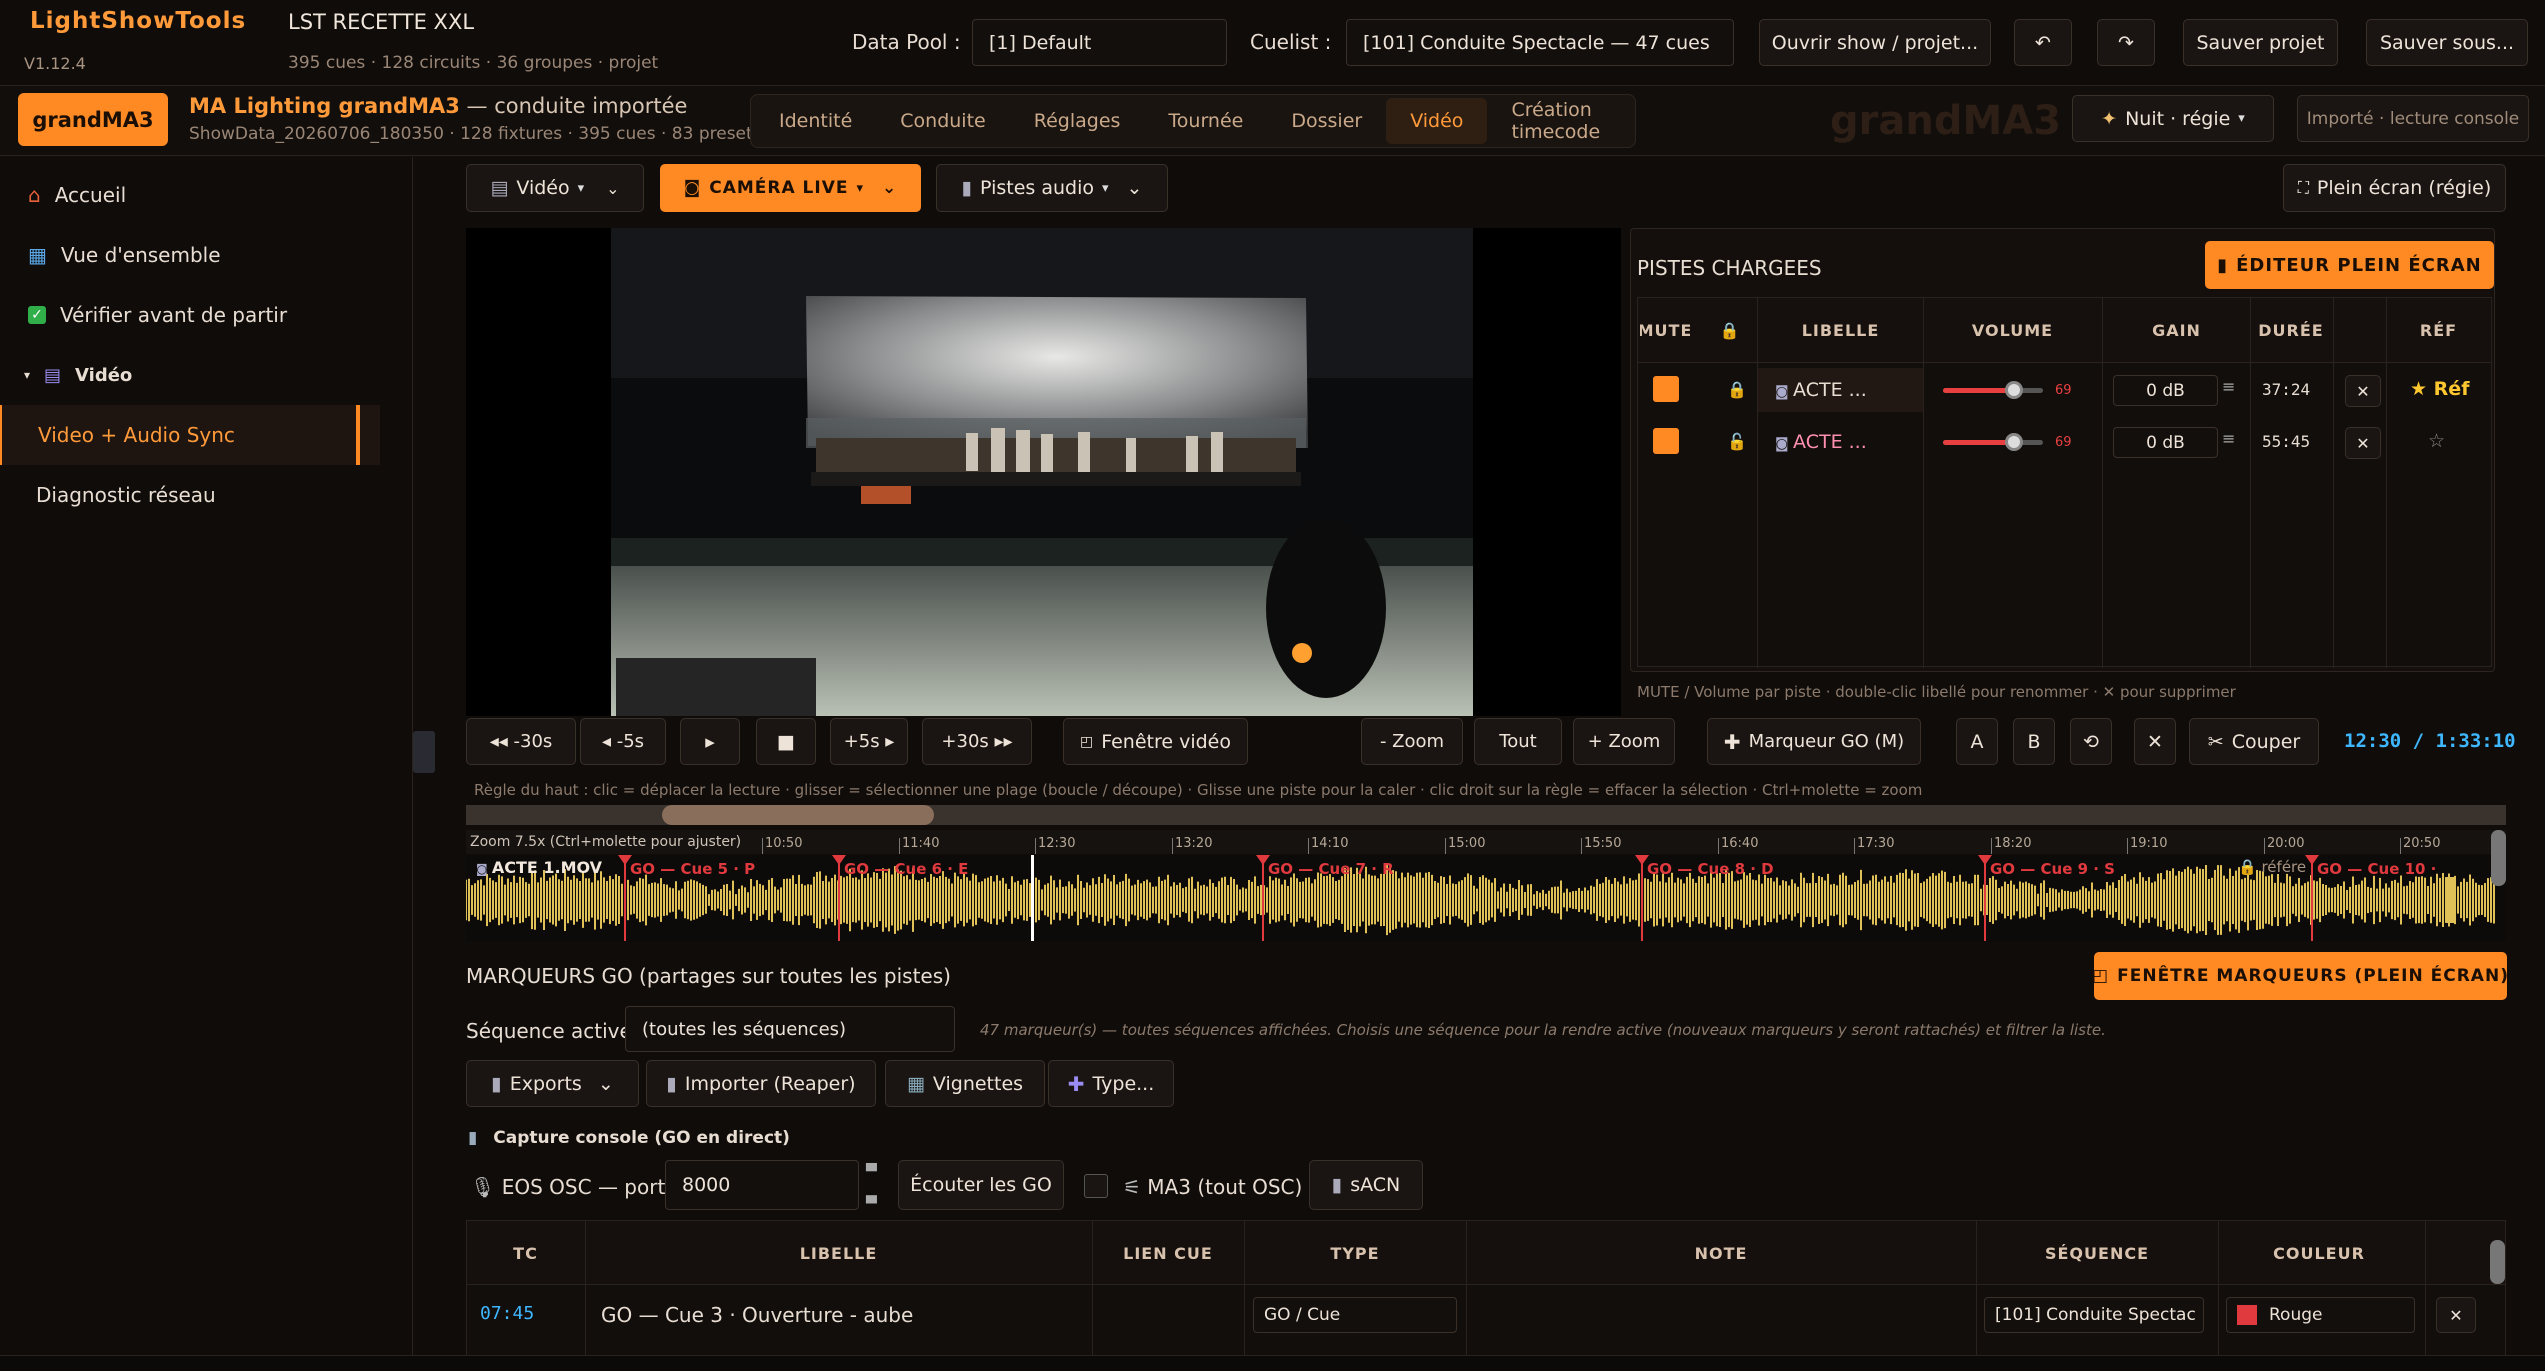 The image size is (2545, 1371). What do you see at coordinates (555, 188) in the screenshot?
I see `video-select: ▤ Vidéo ▾ ⌄` at bounding box center [555, 188].